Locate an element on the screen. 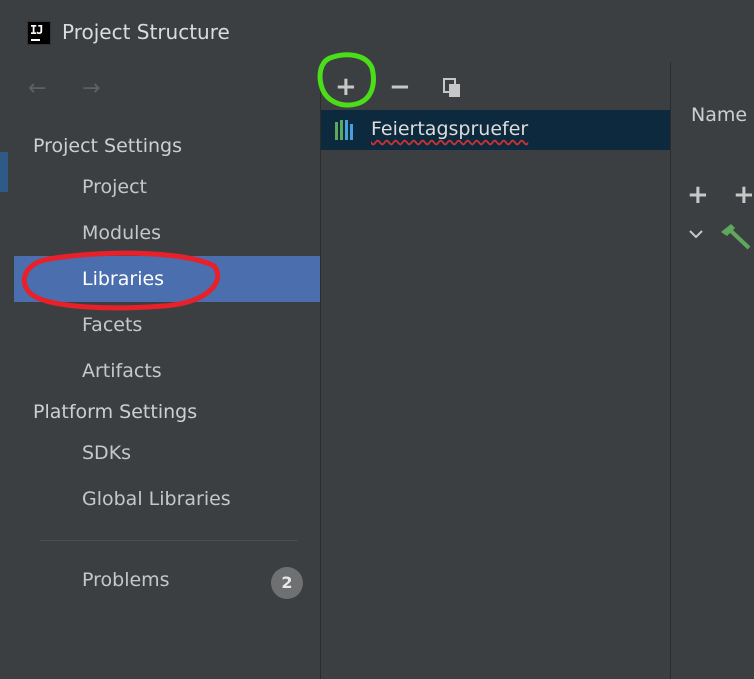  remove-library-button: − is located at coordinates (400, 87).